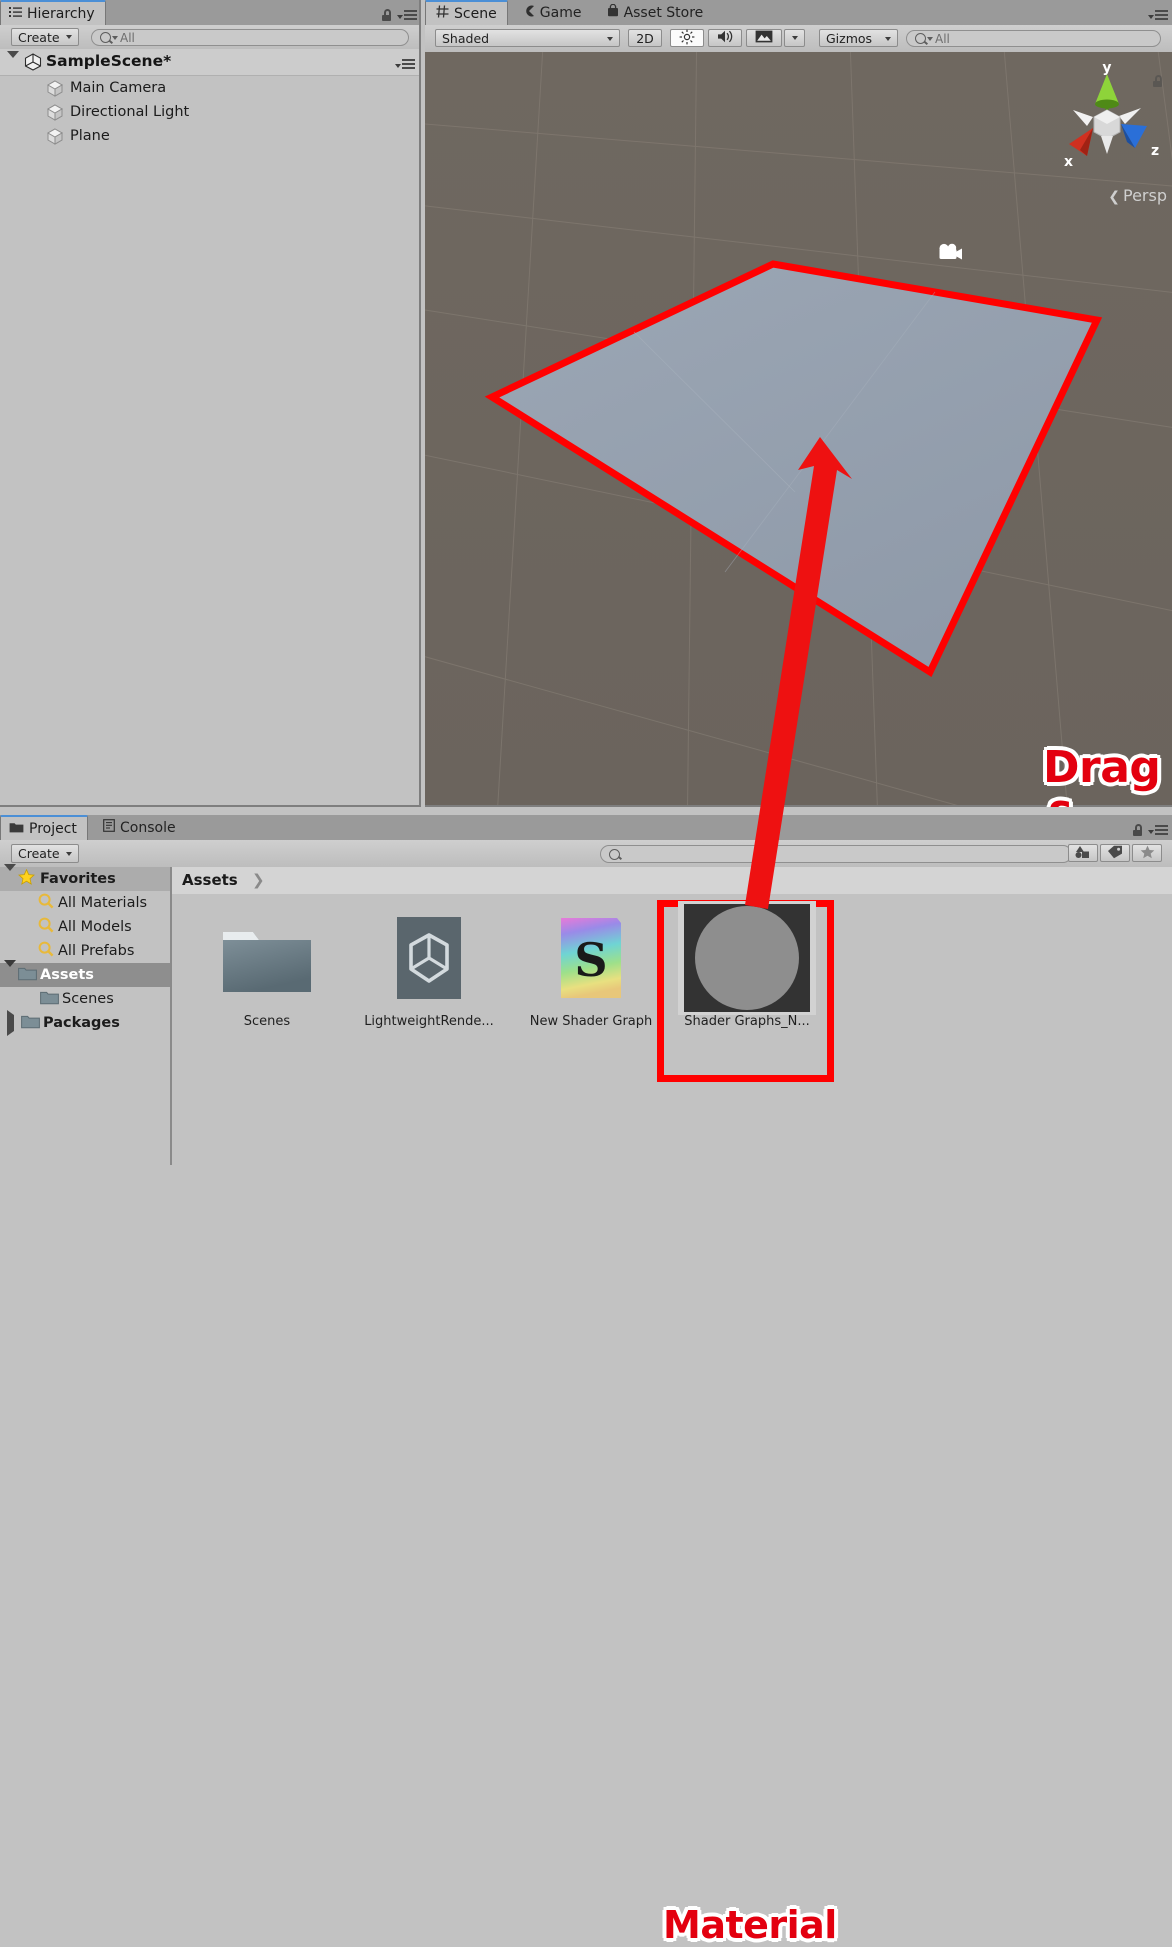 The height and width of the screenshot is (1947, 1172). Describe the element at coordinates (1106, 69) in the screenshot. I see `svg-text: y` at that location.